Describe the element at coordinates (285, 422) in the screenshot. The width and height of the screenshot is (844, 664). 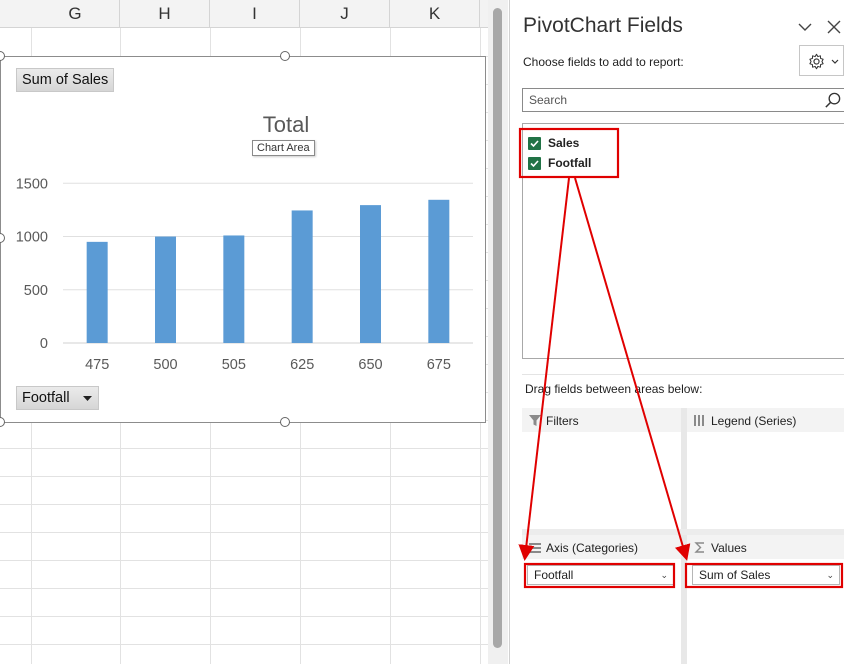
I see `resize-handle-bottom` at that location.